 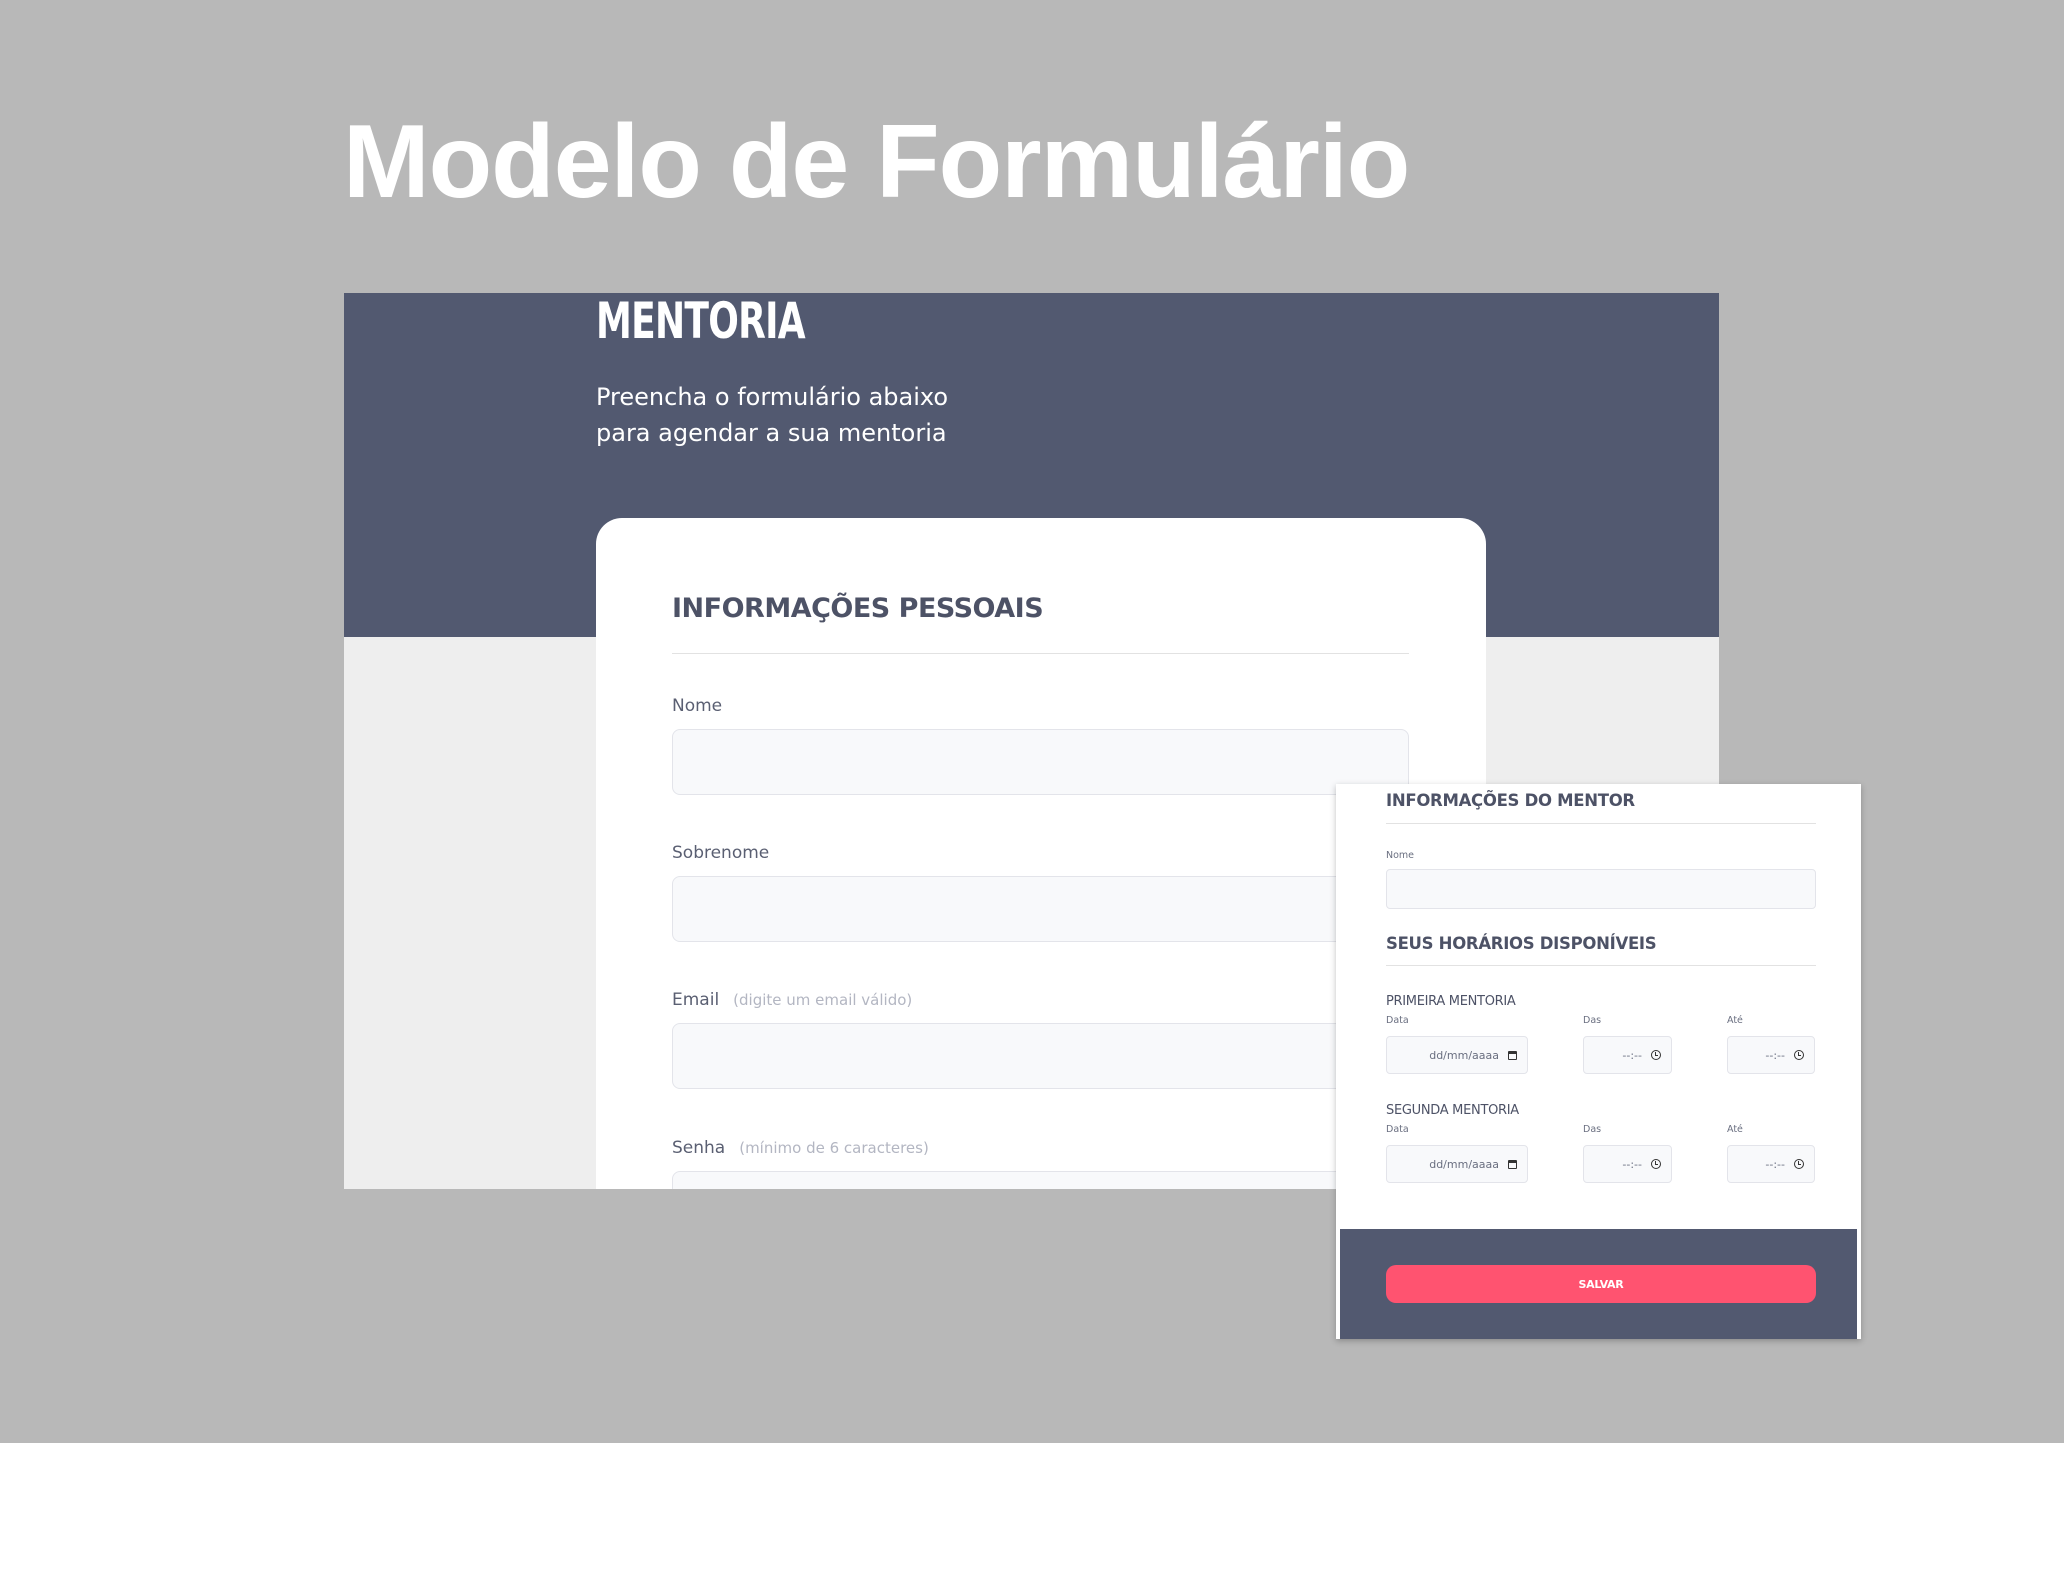 I want to click on first-from-time-input: --:--, so click(x=1627, y=1055).